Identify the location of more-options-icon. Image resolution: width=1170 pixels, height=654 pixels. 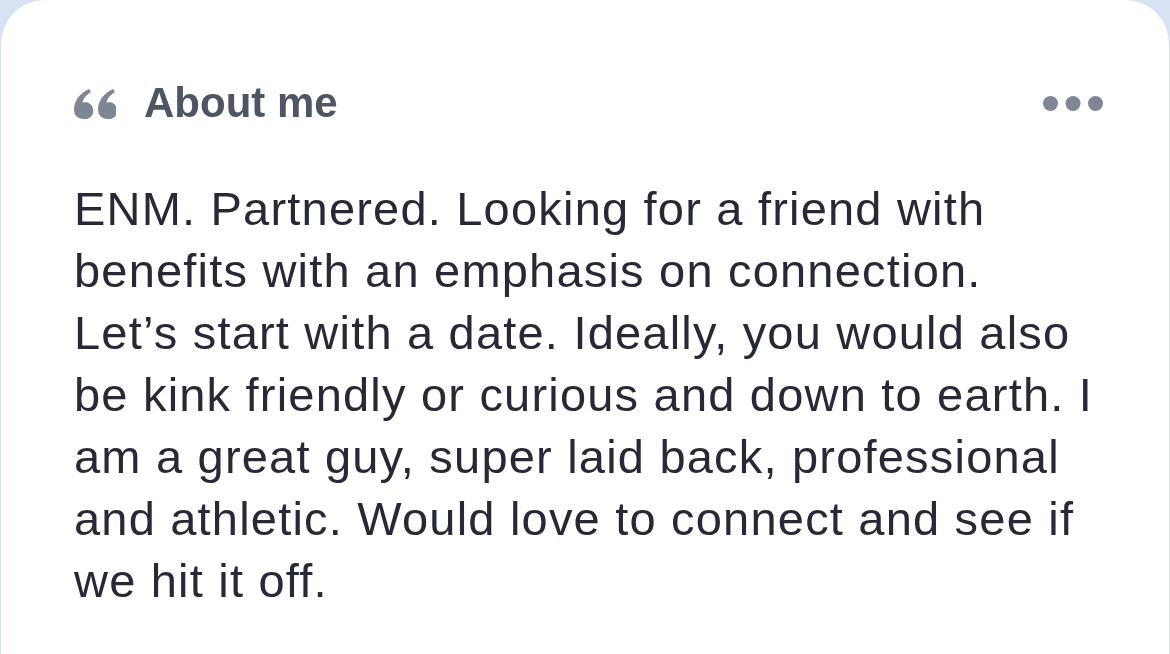
(1073, 103).